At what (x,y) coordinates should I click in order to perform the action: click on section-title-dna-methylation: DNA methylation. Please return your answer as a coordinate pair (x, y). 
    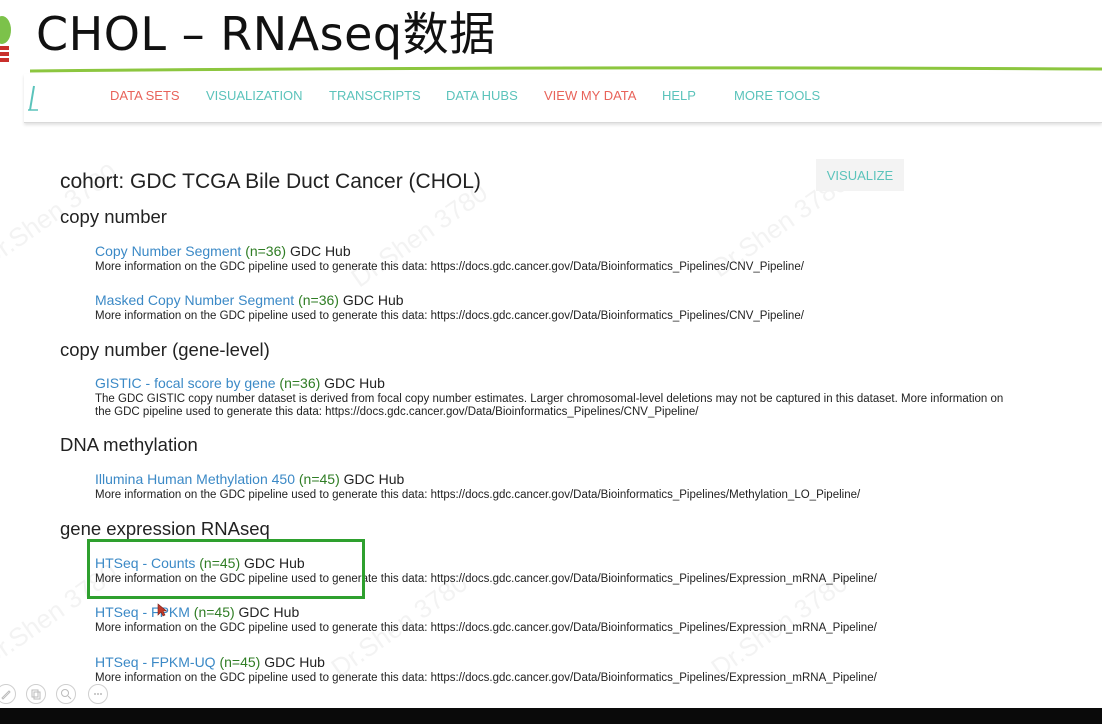
    Looking at the image, I should click on (129, 444).